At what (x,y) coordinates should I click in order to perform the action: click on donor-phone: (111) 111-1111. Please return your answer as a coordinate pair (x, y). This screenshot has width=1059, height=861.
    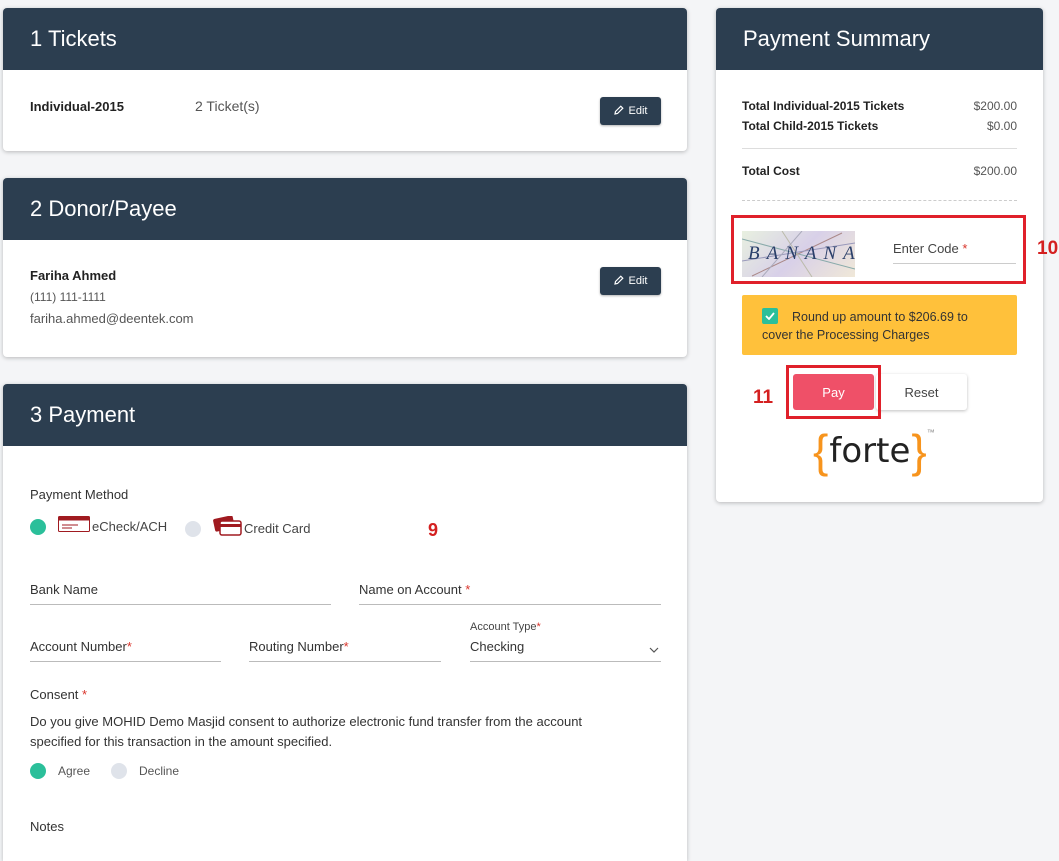
    Looking at the image, I should click on (68, 297).